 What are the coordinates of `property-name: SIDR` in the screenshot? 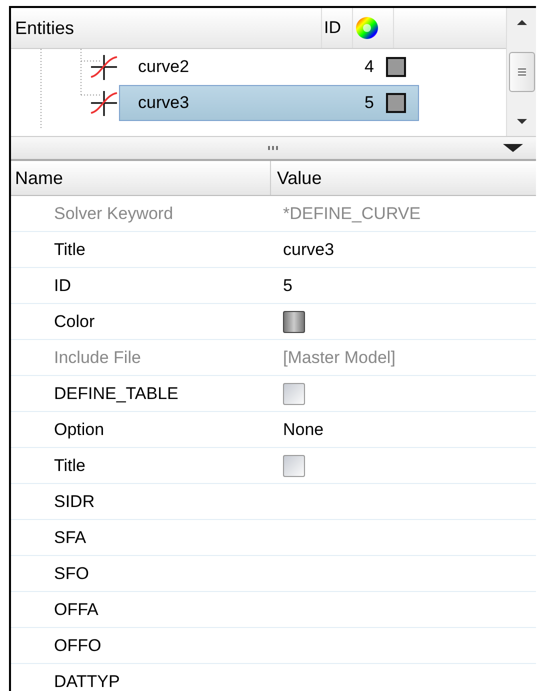 It's located at (75, 502).